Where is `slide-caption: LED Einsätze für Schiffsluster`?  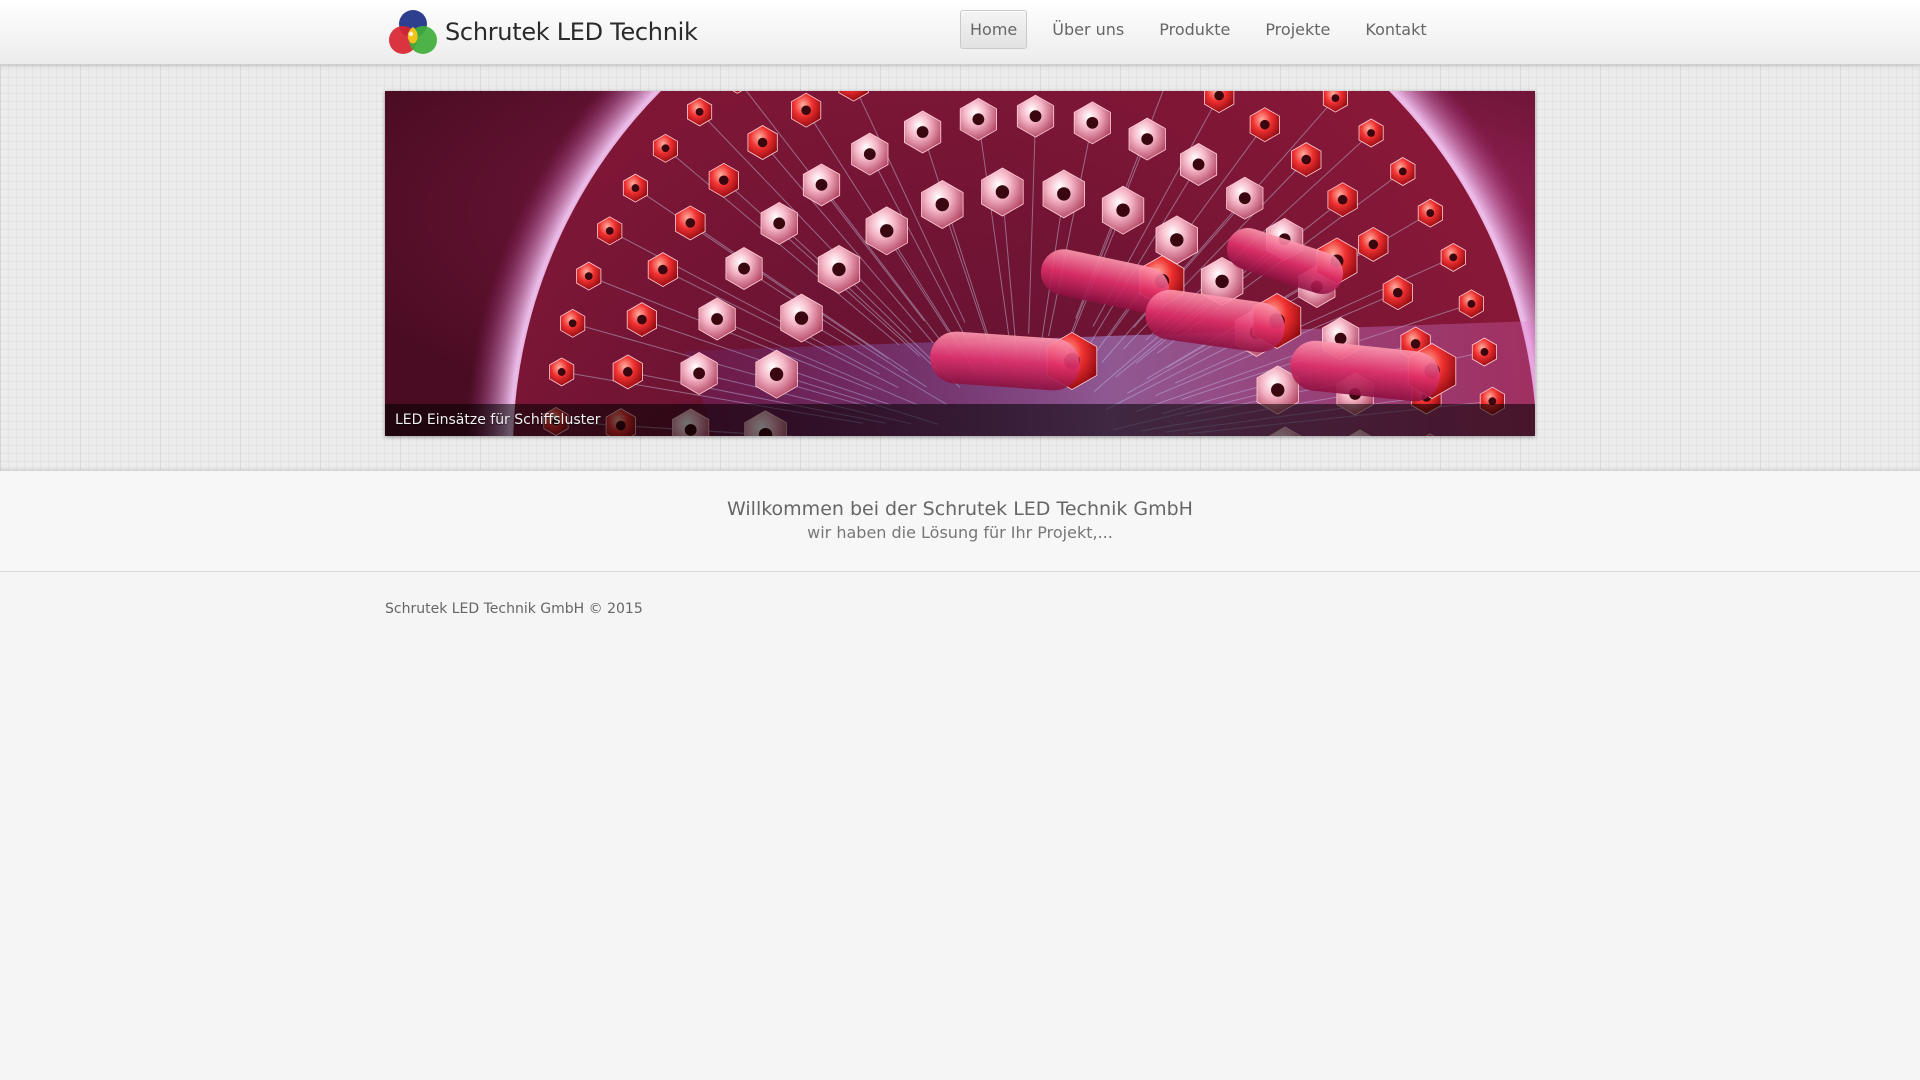
slide-caption: LED Einsätze für Schiffsluster is located at coordinates (960, 420).